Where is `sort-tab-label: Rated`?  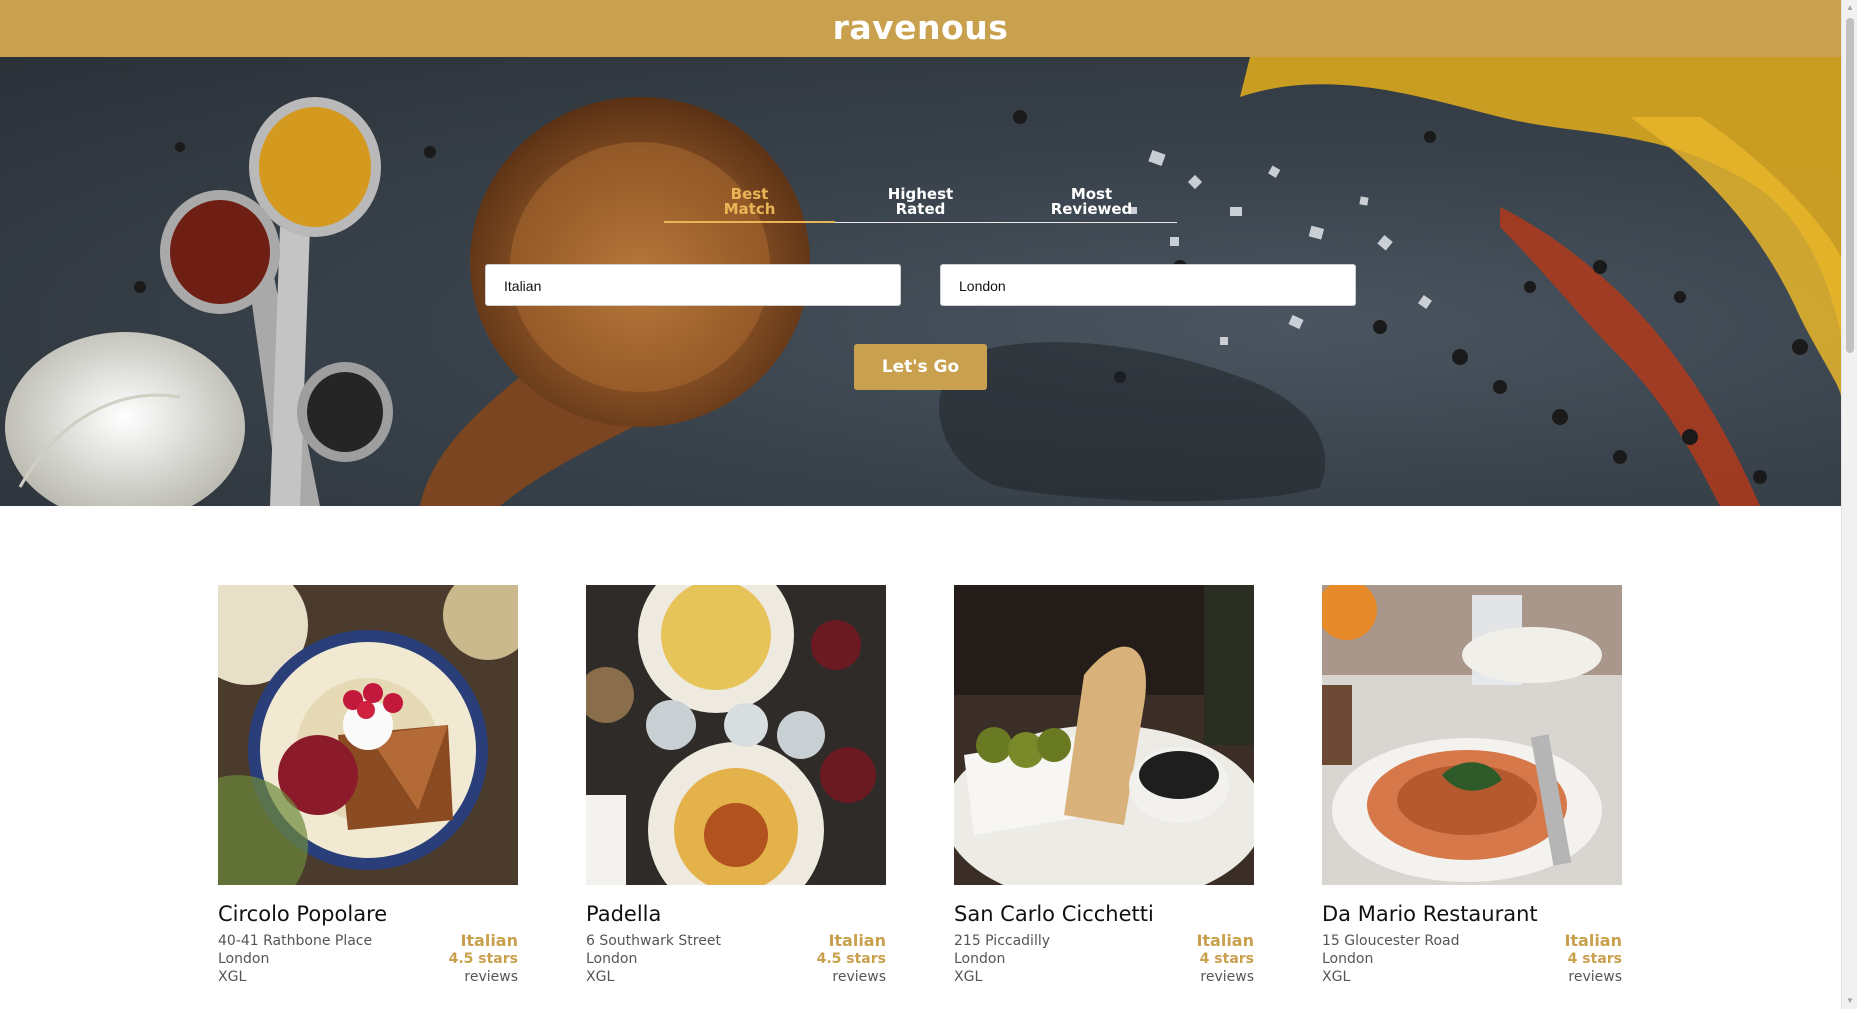 sort-tab-label: Rated is located at coordinates (920, 209).